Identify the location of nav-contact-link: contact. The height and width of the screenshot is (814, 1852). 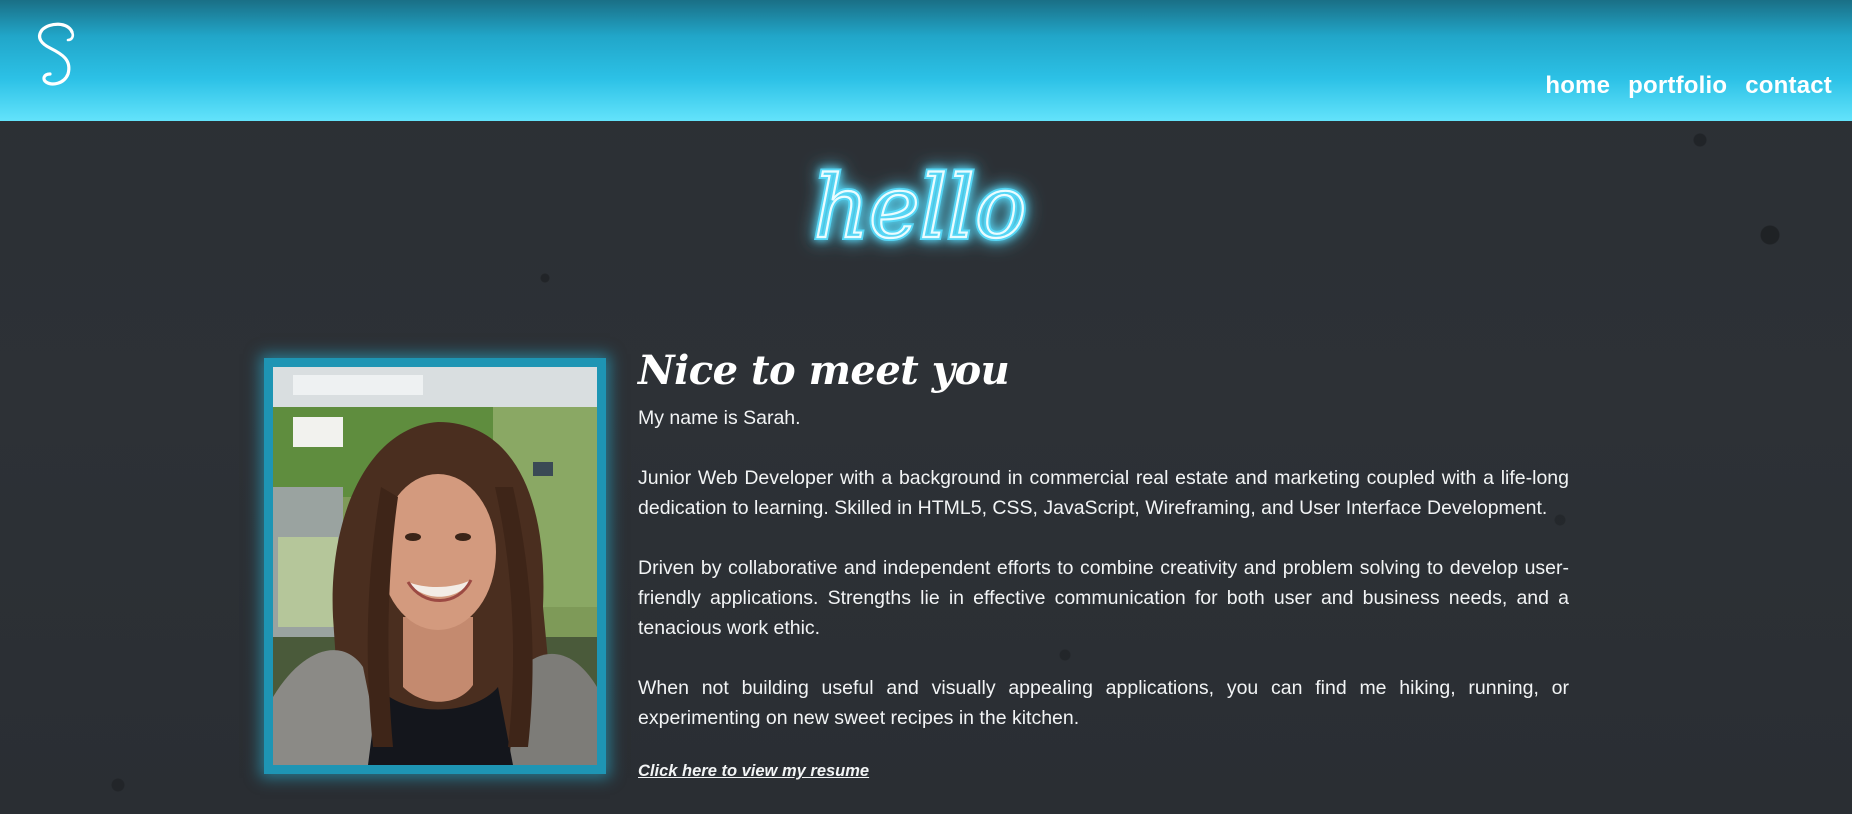
(1788, 86).